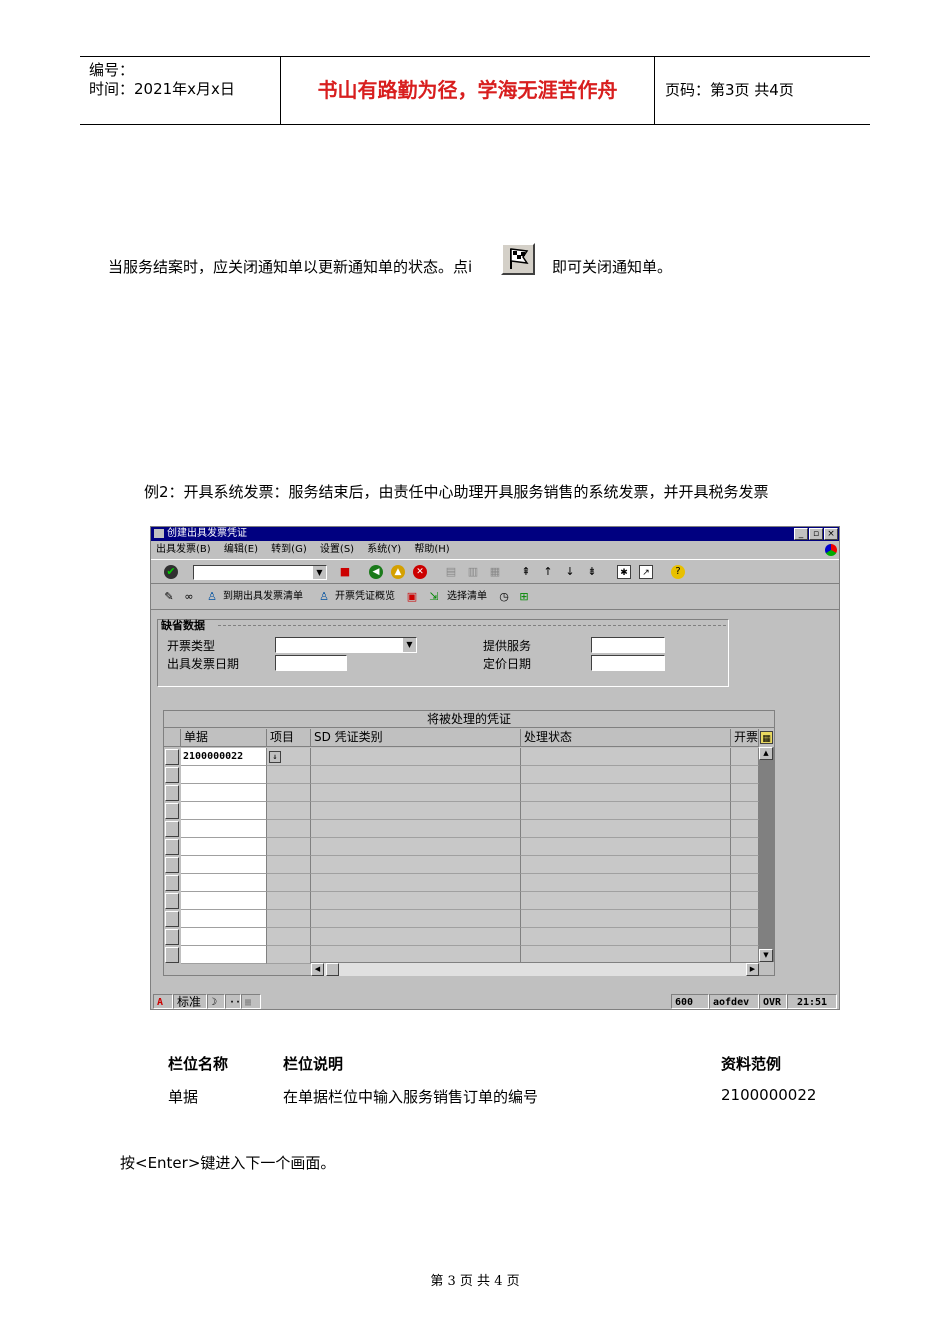  Describe the element at coordinates (398, 572) in the screenshot. I see `exit-icon: ▲` at that location.